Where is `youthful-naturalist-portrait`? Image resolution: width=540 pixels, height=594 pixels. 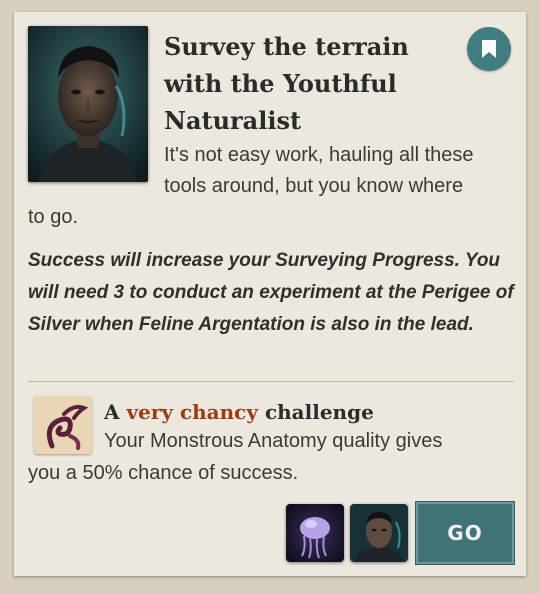 youthful-naturalist-portrait is located at coordinates (88, 104).